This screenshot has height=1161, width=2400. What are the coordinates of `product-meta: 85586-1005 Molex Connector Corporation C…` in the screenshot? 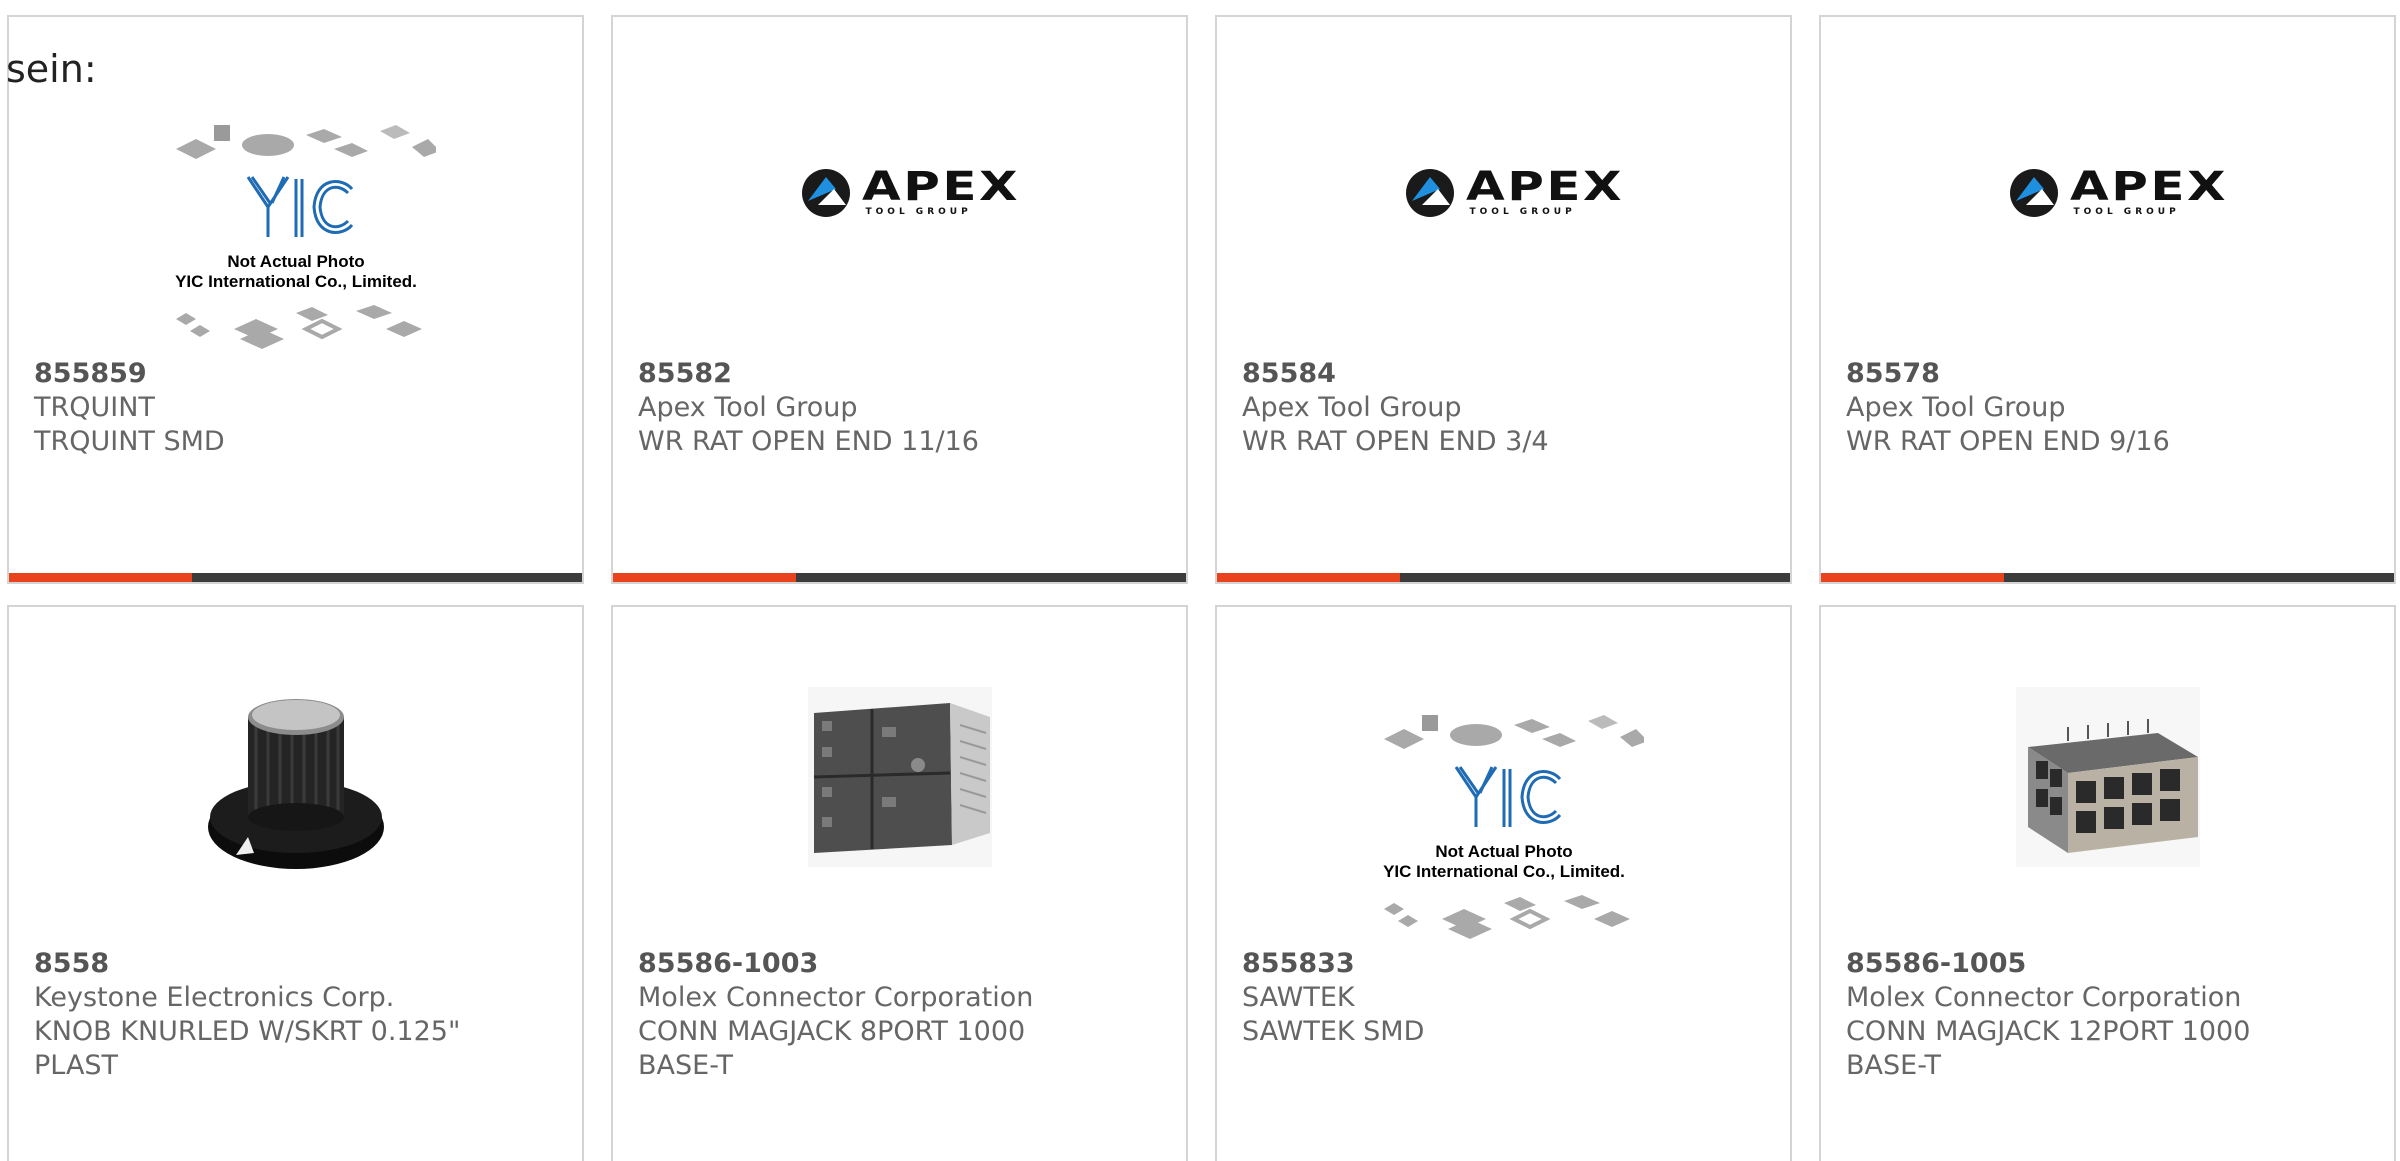 It's located at (2110, 1015).